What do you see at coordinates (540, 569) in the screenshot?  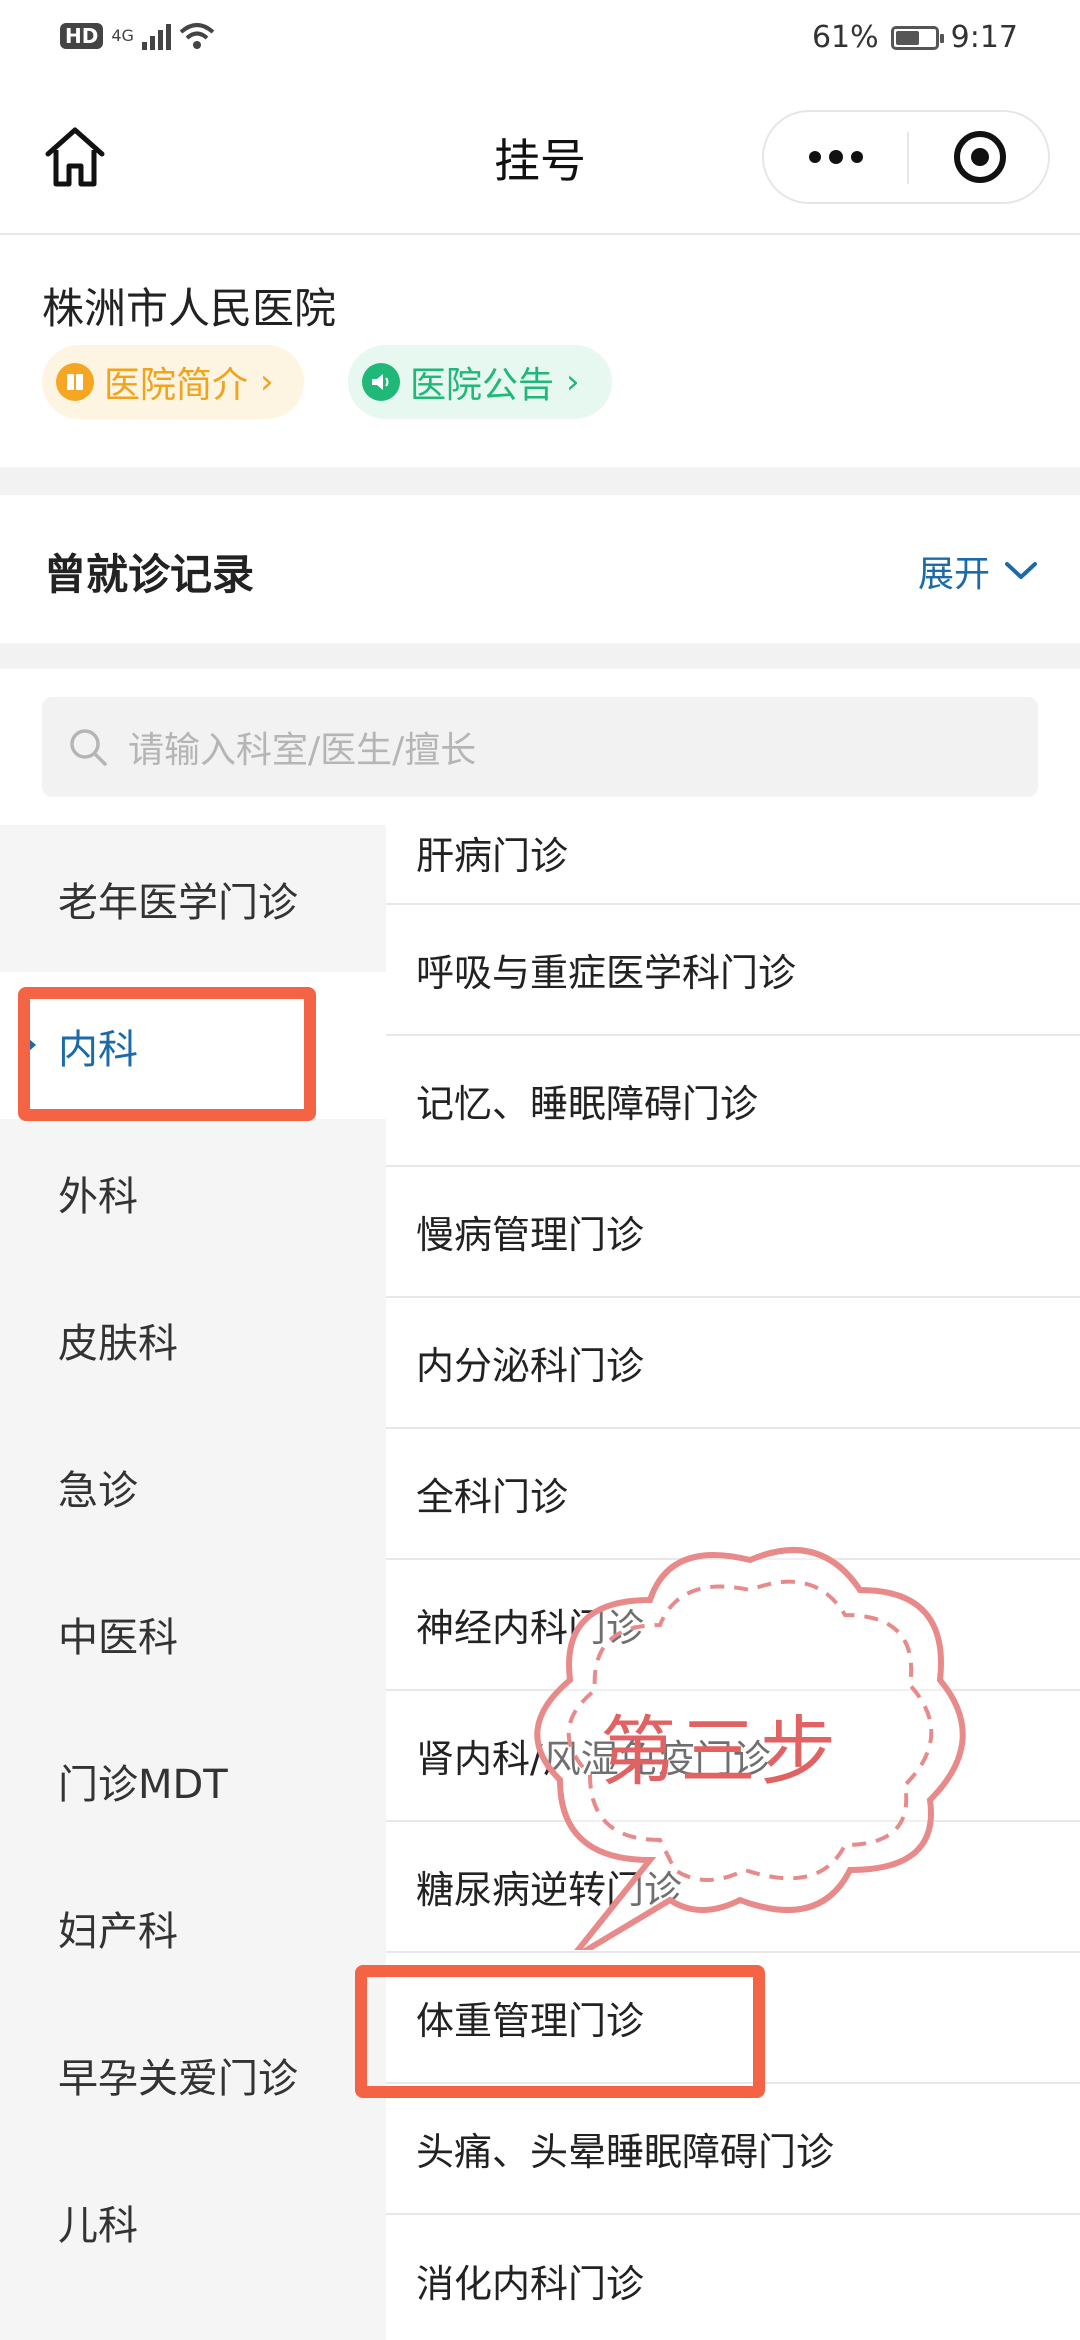 I see `visit-records-section: 曾就诊记录 展开` at bounding box center [540, 569].